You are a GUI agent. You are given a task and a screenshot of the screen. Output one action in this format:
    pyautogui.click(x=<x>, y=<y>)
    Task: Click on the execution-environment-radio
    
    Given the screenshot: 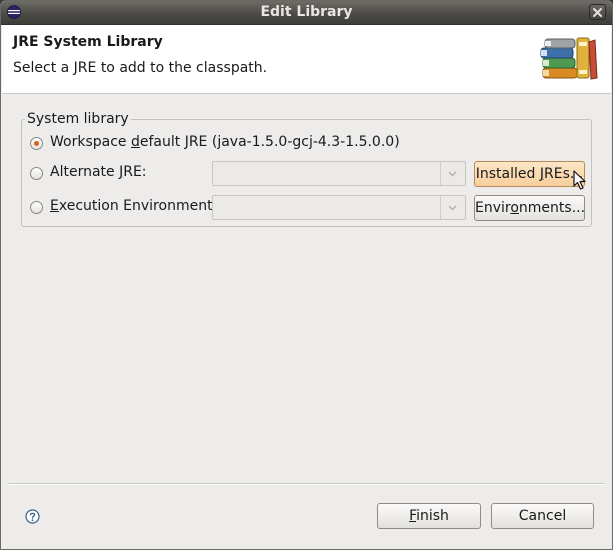 What is the action you would take?
    pyautogui.click(x=36, y=207)
    